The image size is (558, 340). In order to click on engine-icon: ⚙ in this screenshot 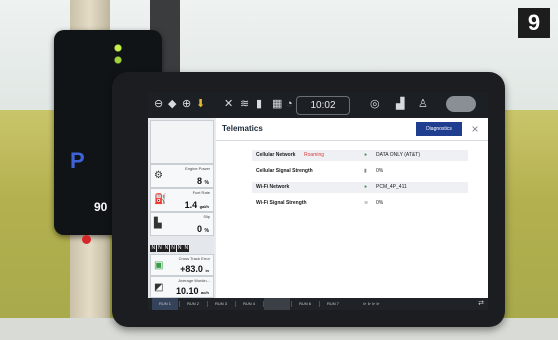, I will do `click(158, 175)`.